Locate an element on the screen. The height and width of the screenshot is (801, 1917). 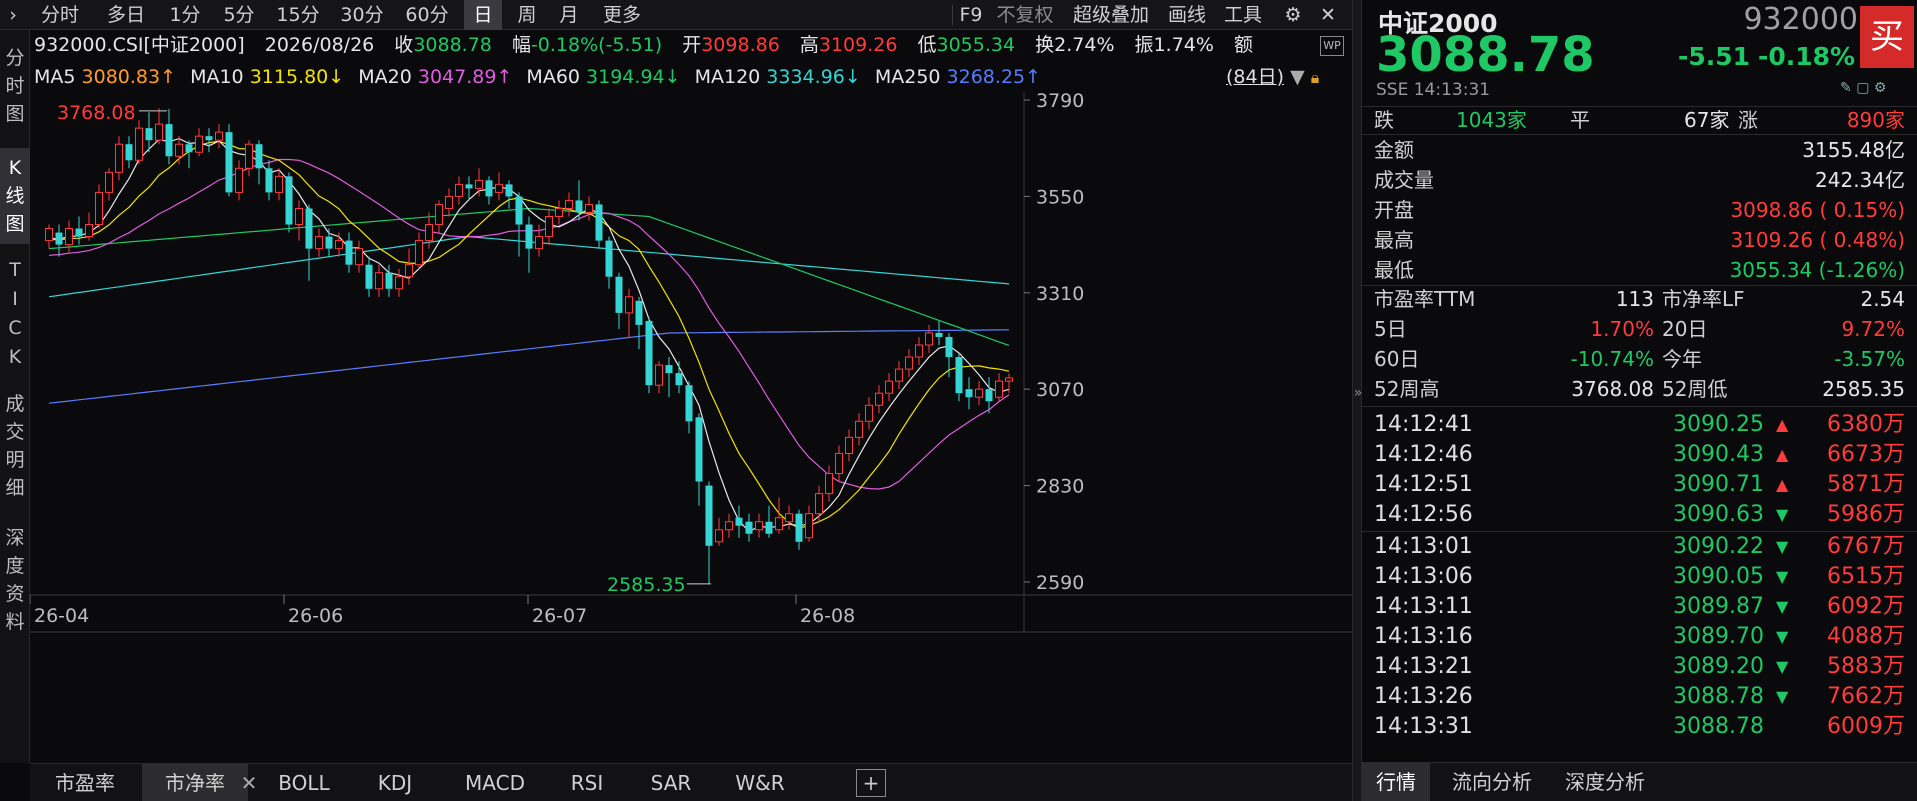
high-label: 高 is located at coordinates (809, 45).